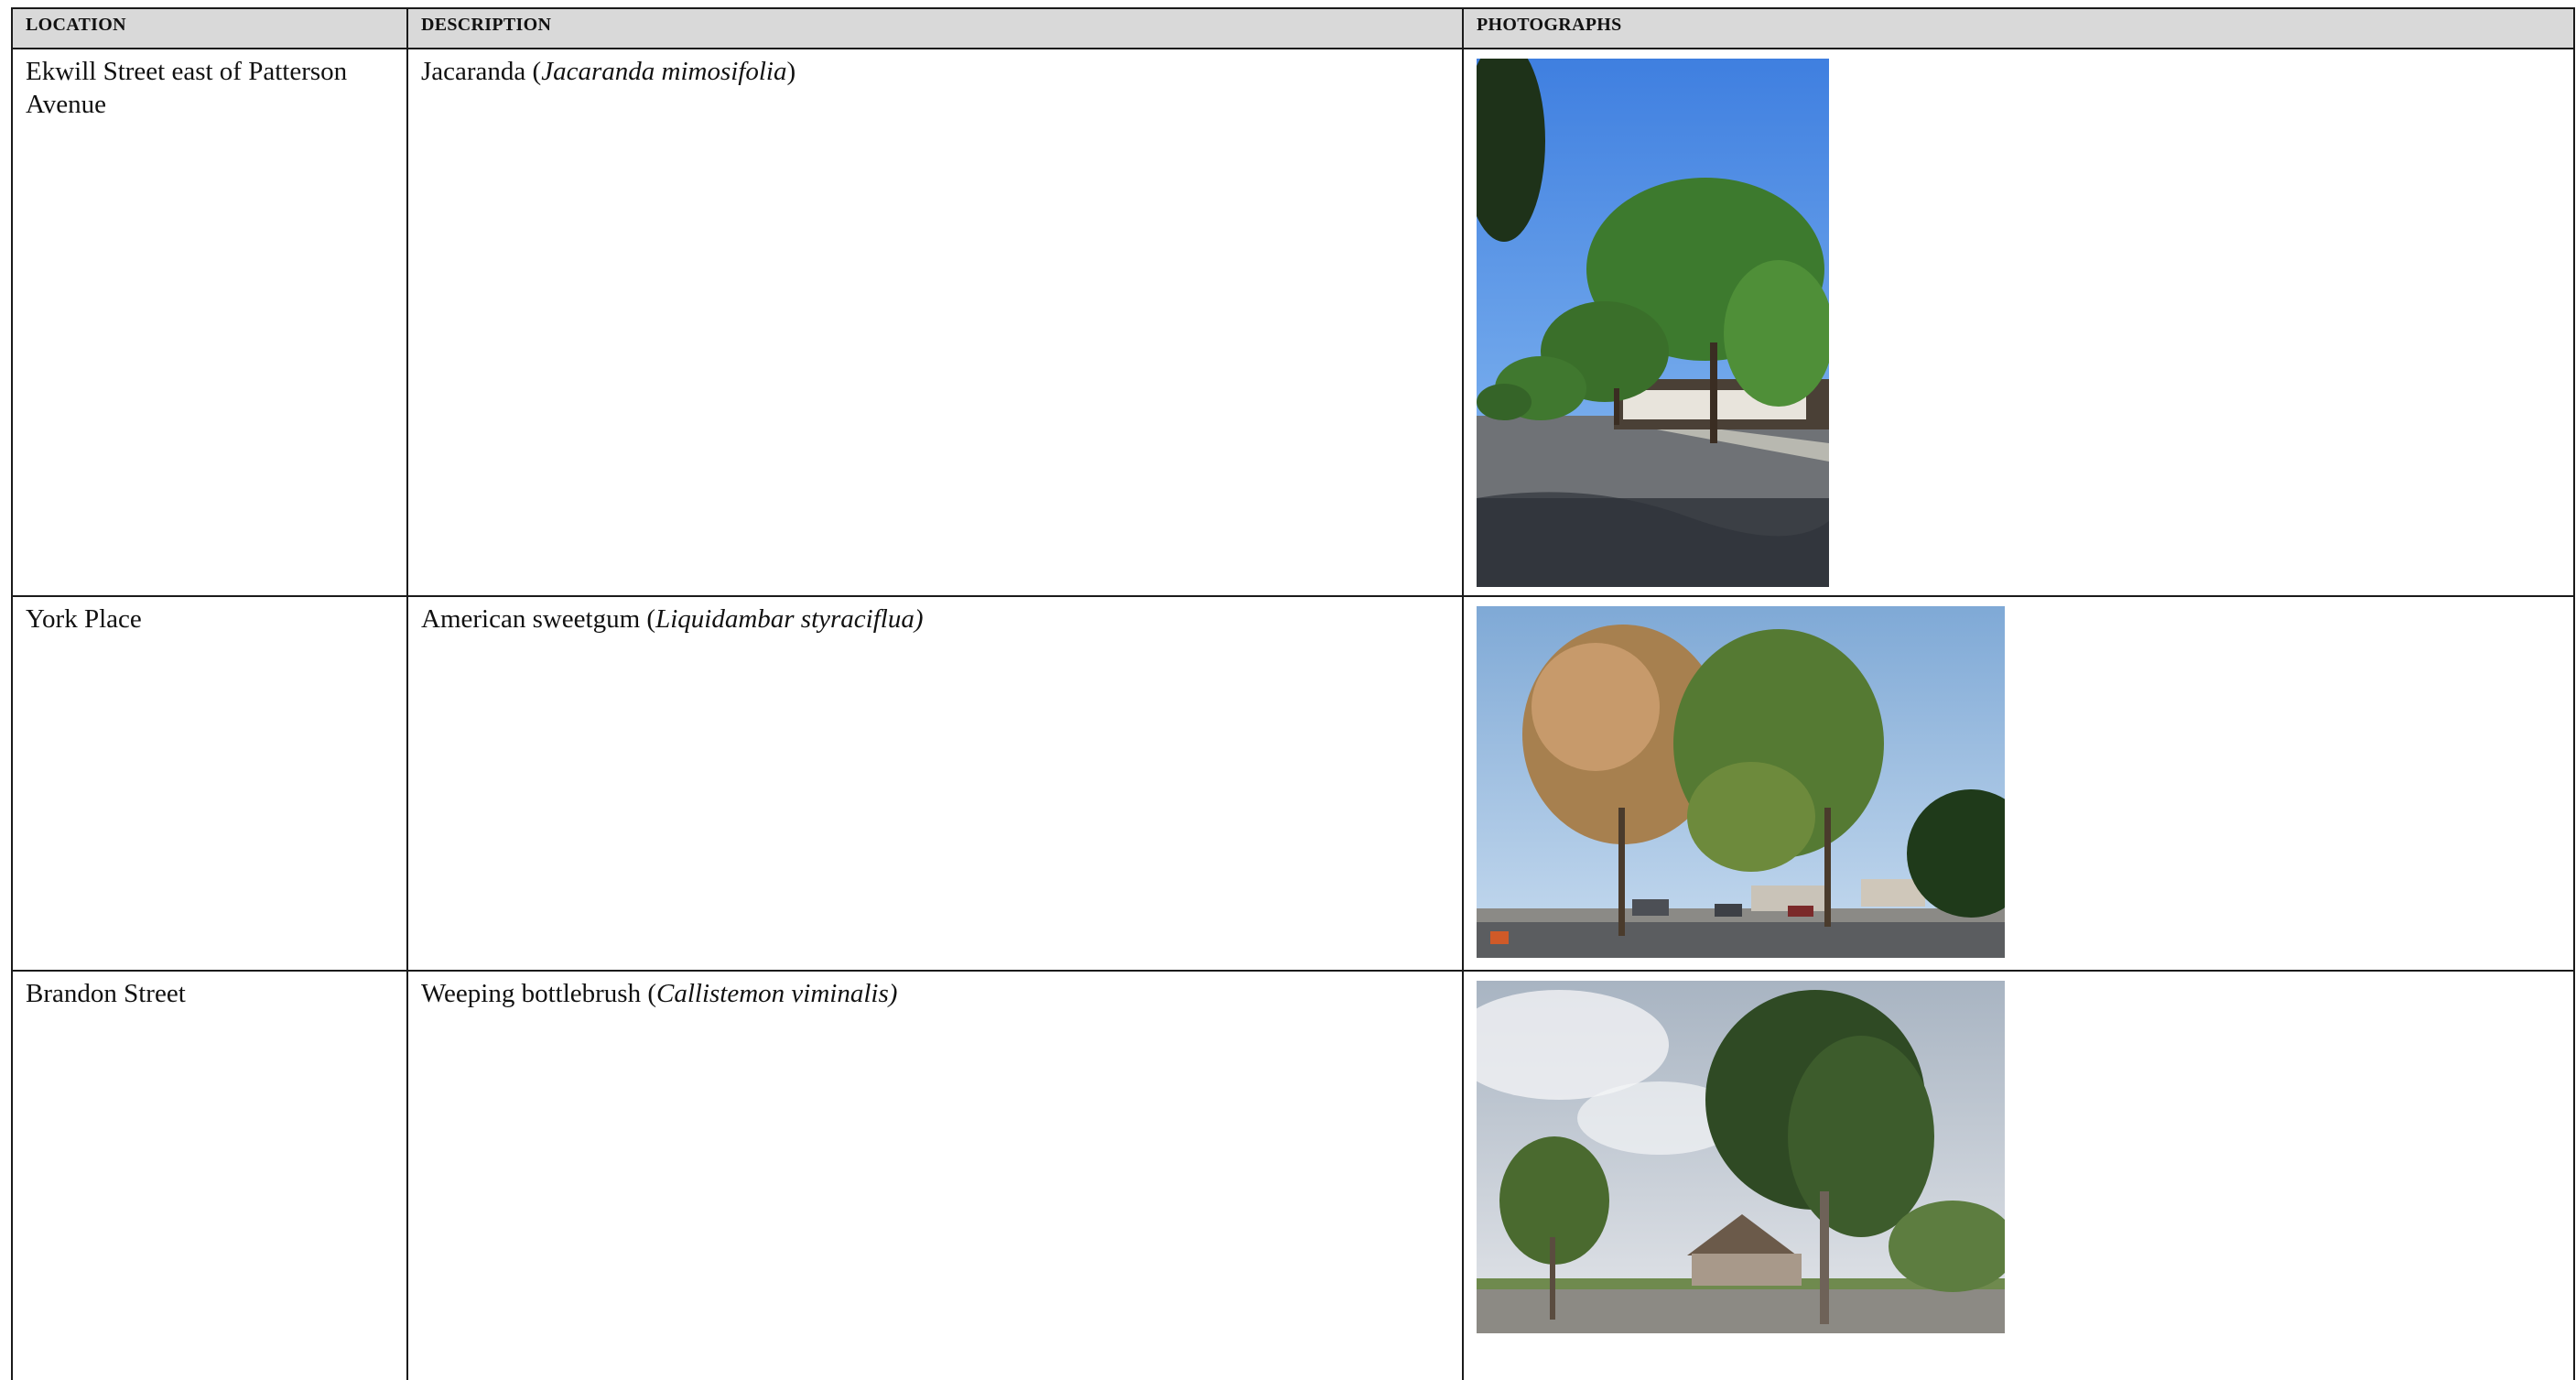  I want to click on closing-paren: ), so click(791, 71).